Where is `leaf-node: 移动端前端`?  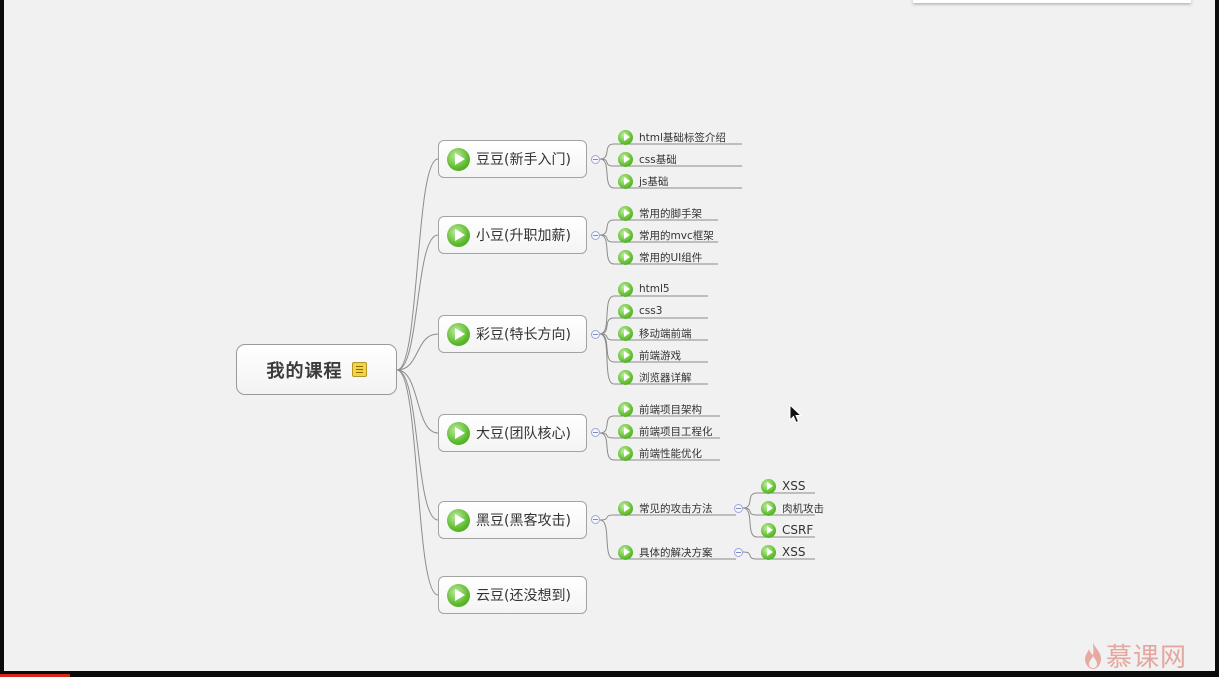
leaf-node: 移动端前端 is located at coordinates (655, 333).